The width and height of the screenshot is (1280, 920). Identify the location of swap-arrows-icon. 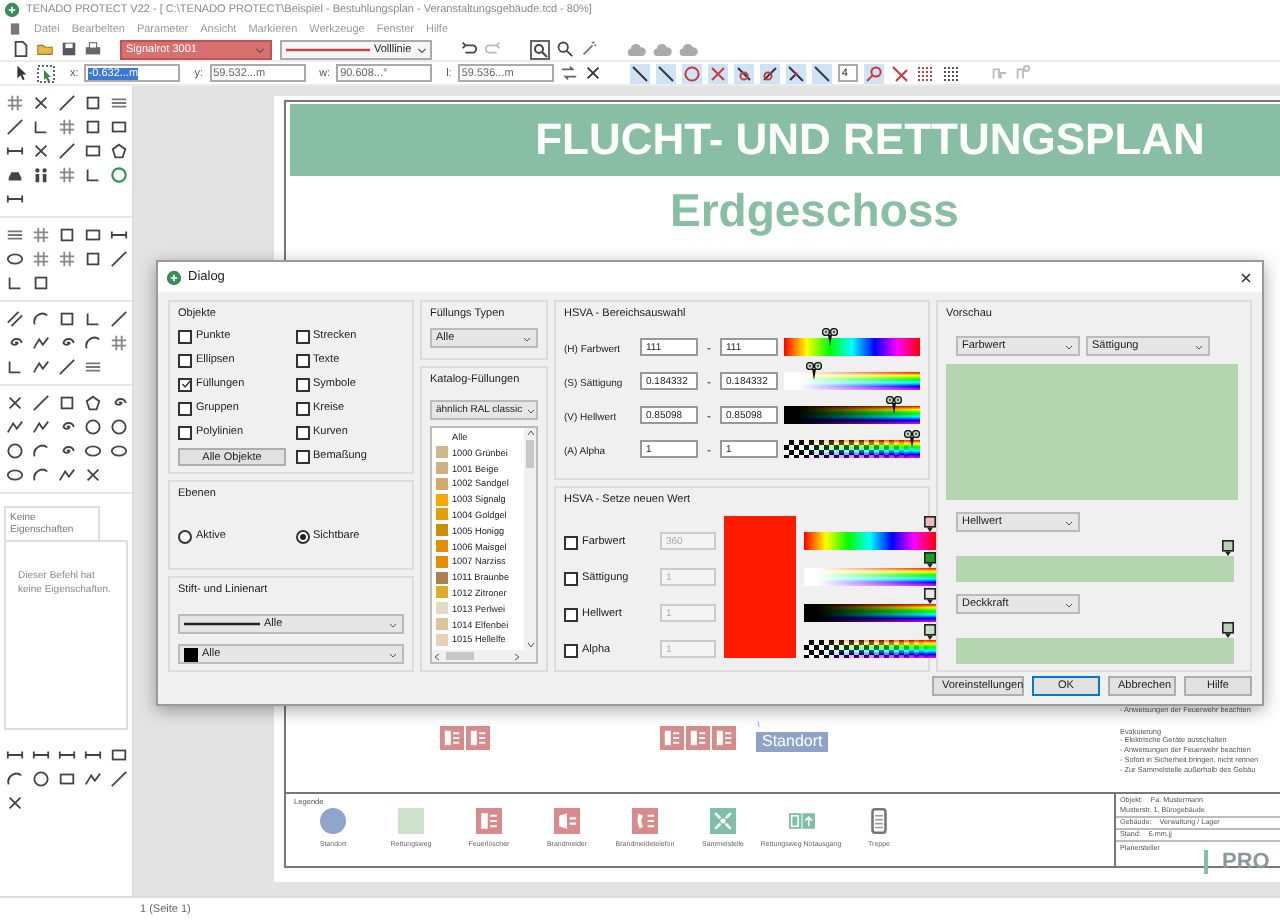
(568, 73).